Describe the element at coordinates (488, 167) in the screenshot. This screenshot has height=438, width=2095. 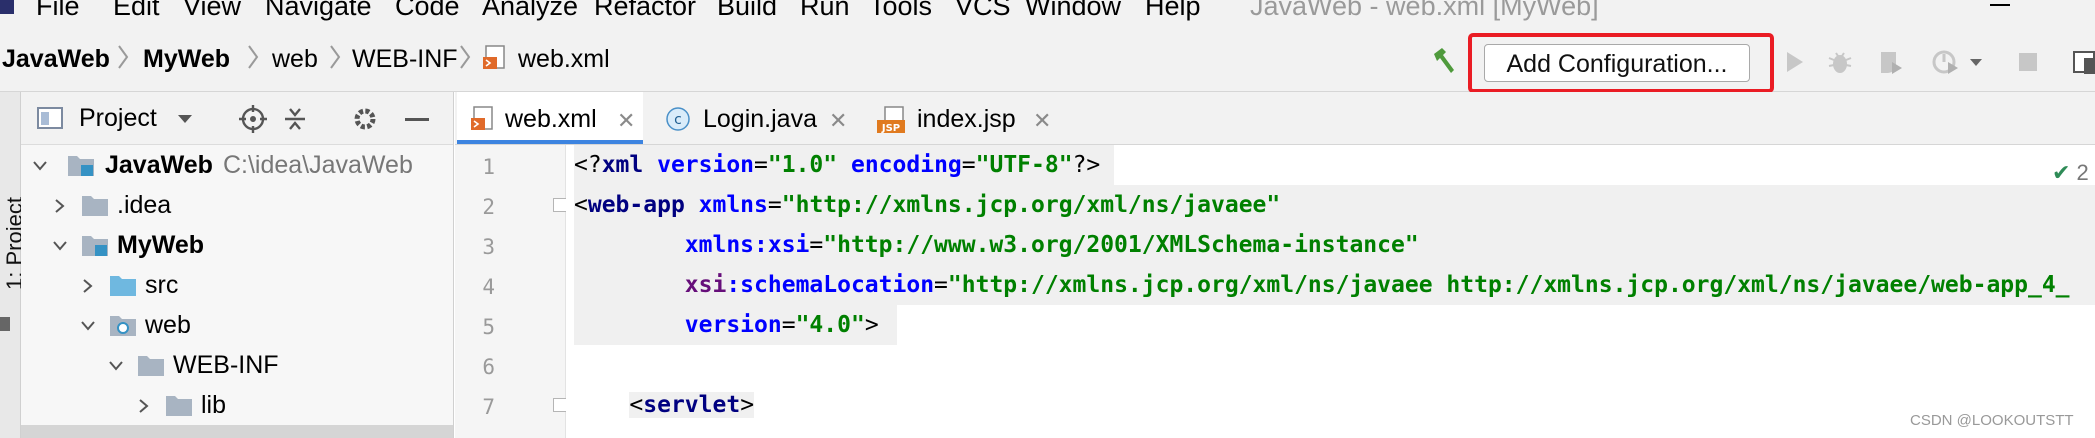
I see `line-number: 1` at that location.